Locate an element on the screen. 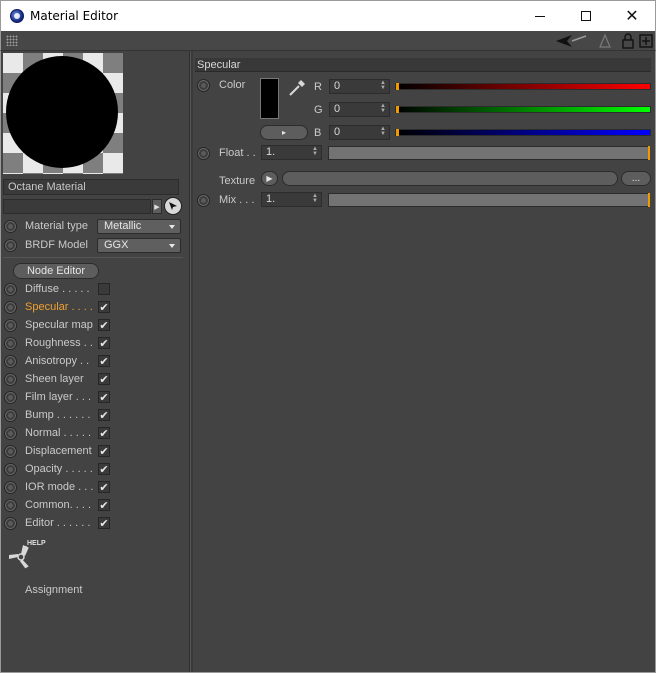 The image size is (656, 673). material-preview is located at coordinates (63, 113).